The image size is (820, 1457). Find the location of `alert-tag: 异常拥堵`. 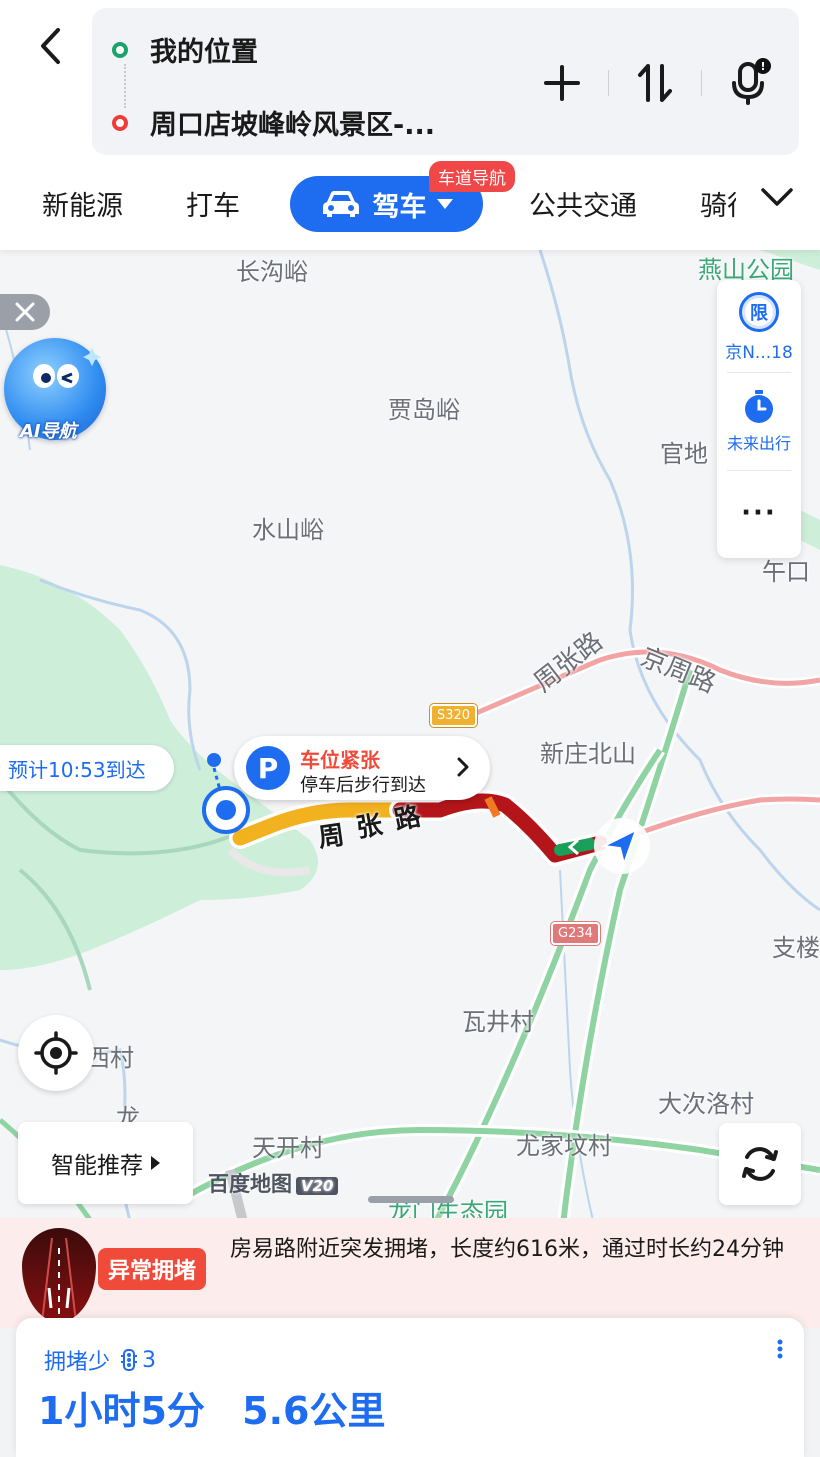

alert-tag: 异常拥堵 is located at coordinates (152, 1269).